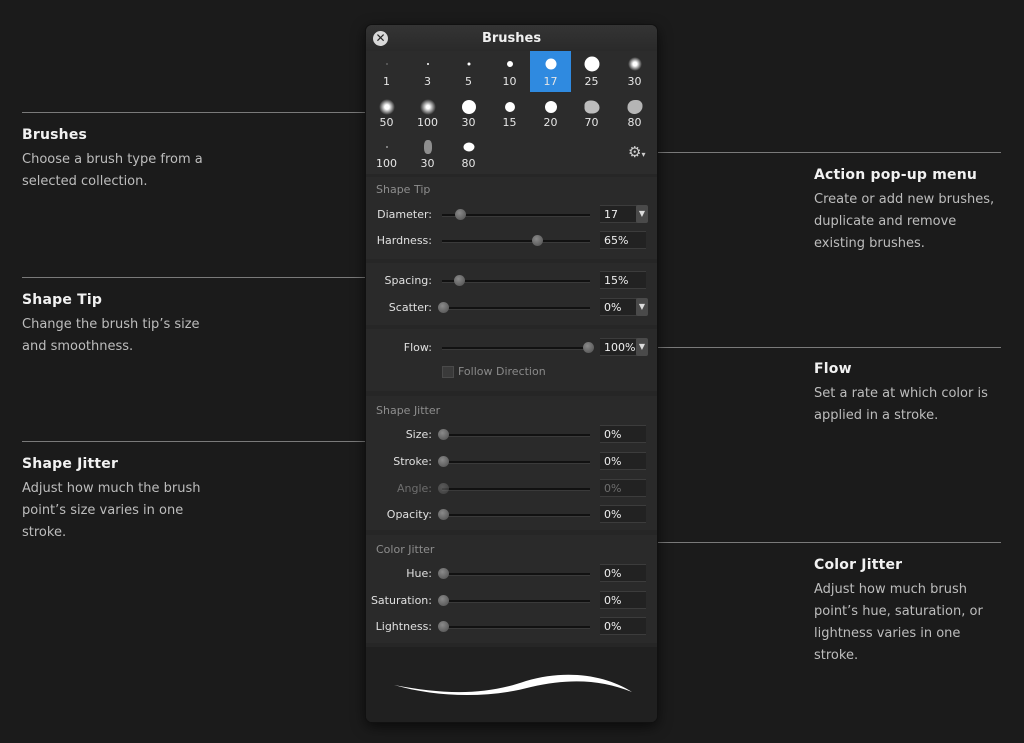 The height and width of the screenshot is (743, 1024). Describe the element at coordinates (642, 214) in the screenshot. I see `diameter-dropdown-icon: ▼` at that location.